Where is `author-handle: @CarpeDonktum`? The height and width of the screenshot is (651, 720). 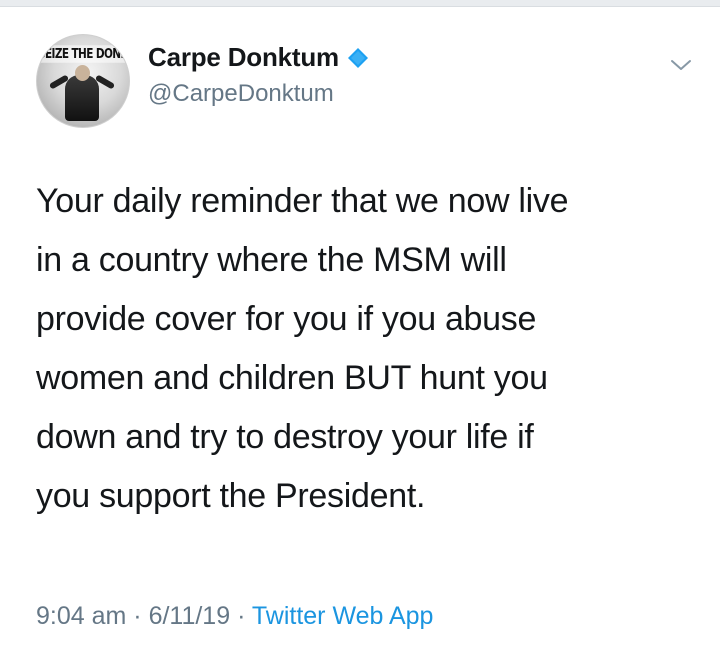
author-handle: @CarpeDonktum is located at coordinates (241, 94).